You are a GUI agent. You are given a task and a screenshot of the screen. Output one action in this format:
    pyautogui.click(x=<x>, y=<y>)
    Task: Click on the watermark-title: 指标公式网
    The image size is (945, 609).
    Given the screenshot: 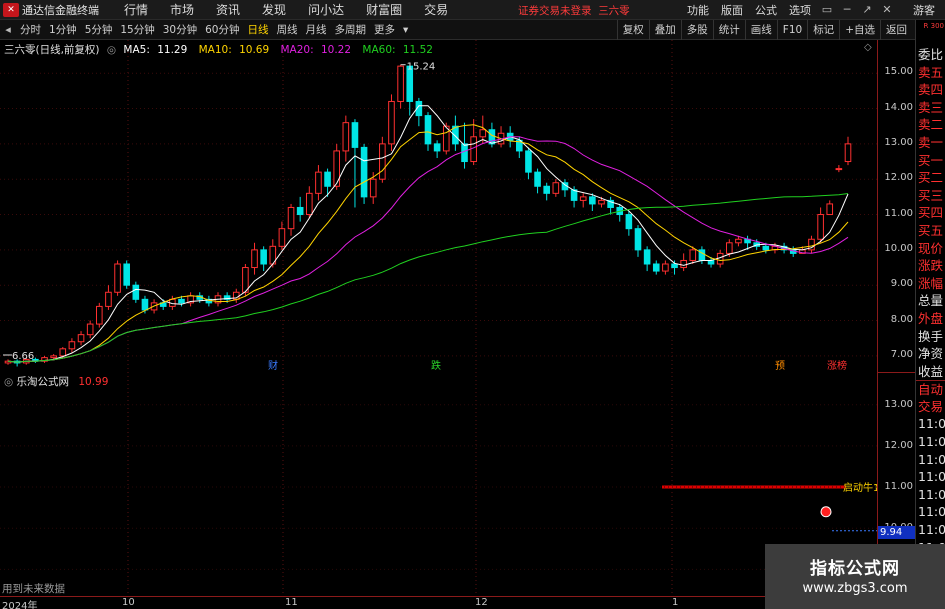 What is the action you would take?
    pyautogui.click(x=855, y=569)
    